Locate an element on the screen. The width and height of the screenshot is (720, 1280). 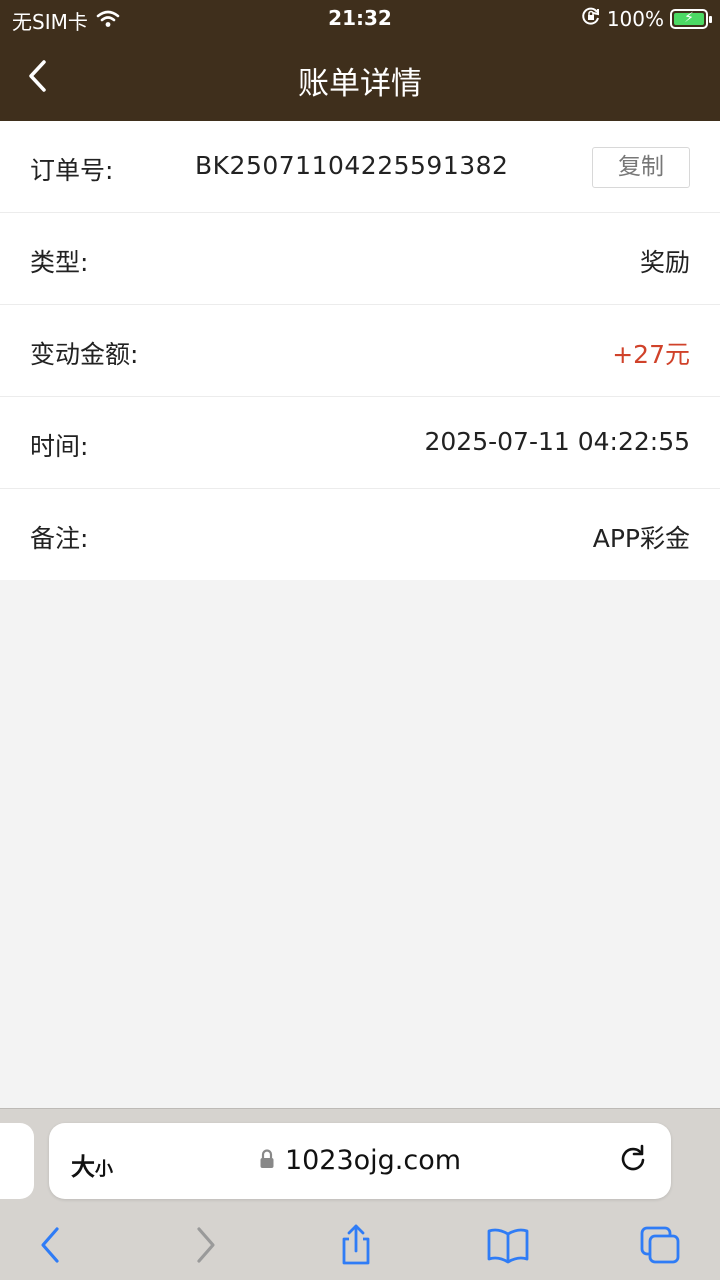
browser-toolbar is located at coordinates (360, 1246).